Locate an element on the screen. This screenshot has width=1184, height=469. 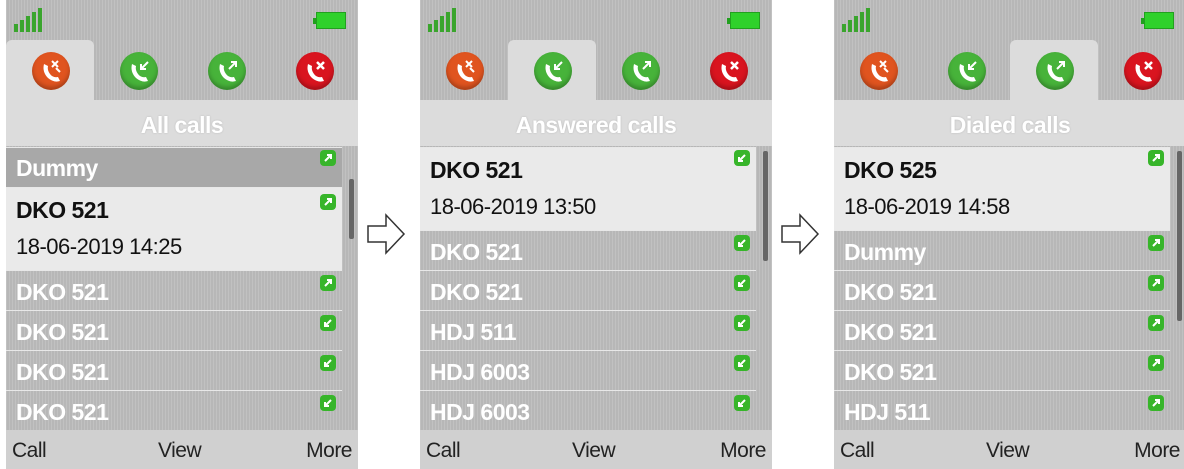
list-title-bar: All calls is located at coordinates (182, 123).